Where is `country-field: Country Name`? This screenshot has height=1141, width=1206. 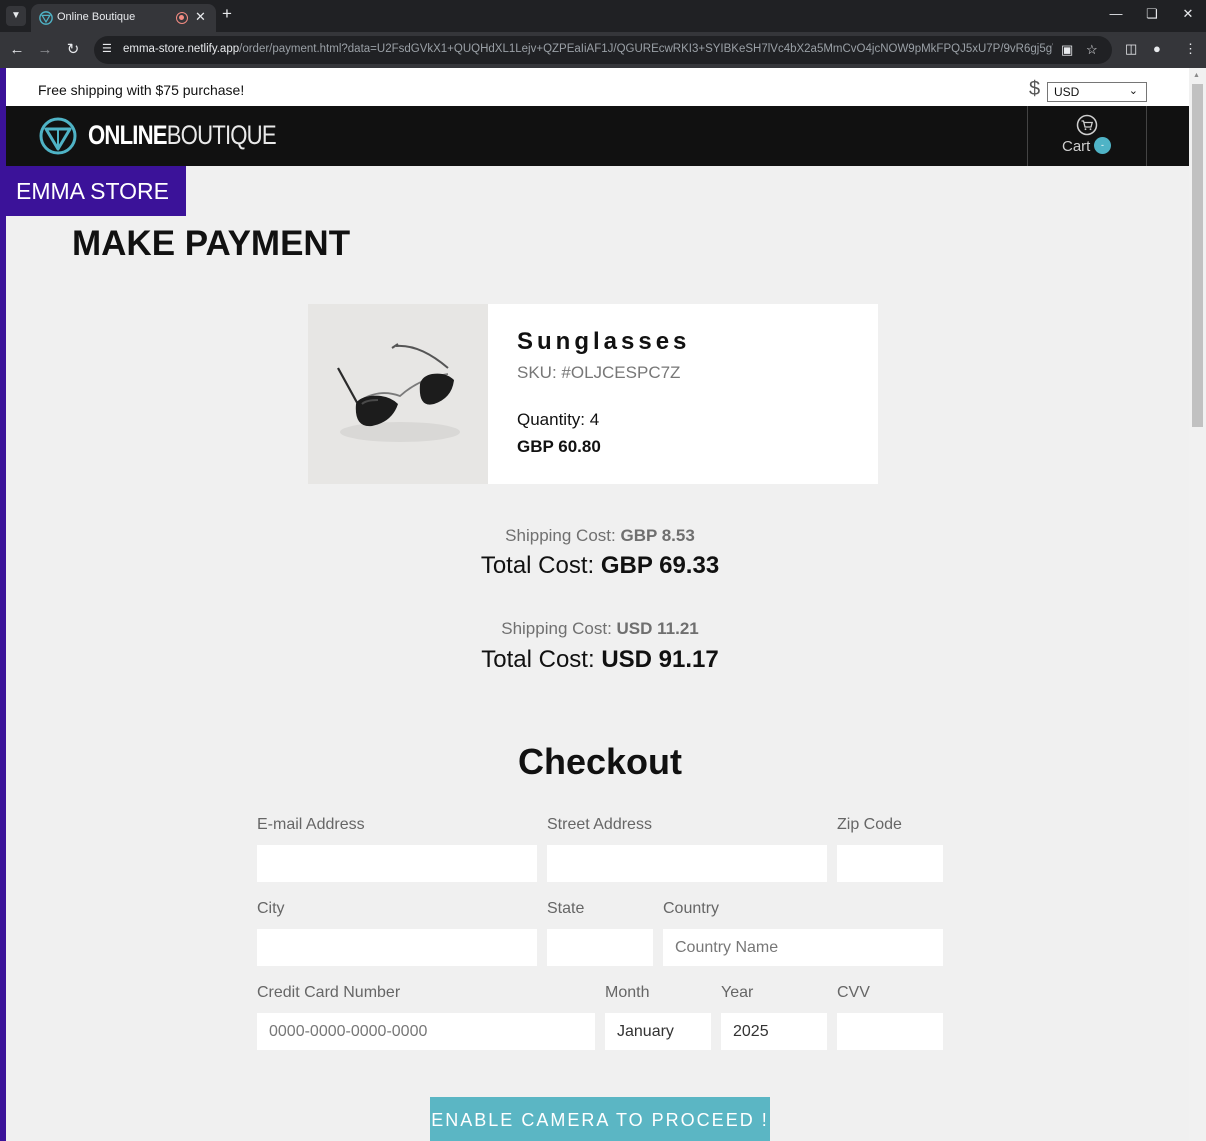 country-field: Country Name is located at coordinates (803, 947).